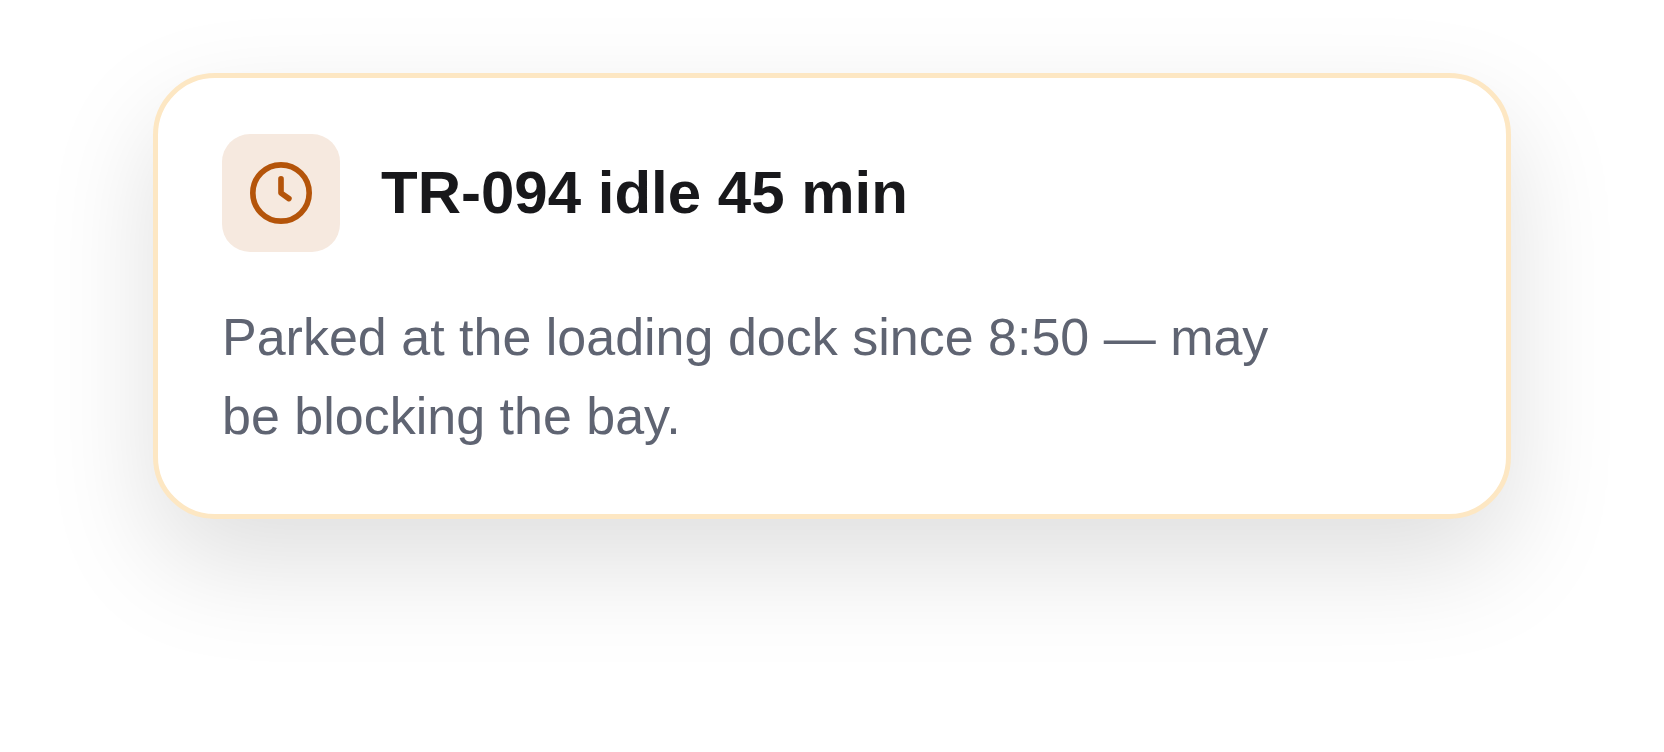 The width and height of the screenshot is (1664, 752). Describe the element at coordinates (746, 377) in the screenshot. I see `alert-message: Parked at the loading dock since 8:50 — may be blocking the bay.` at that location.